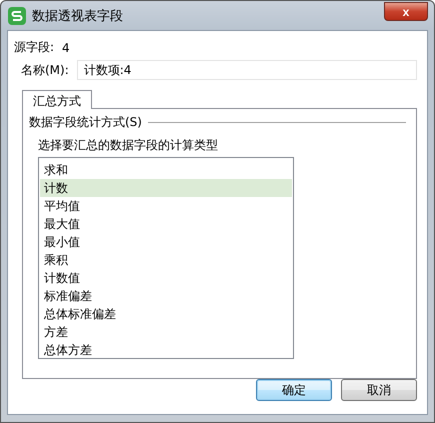  Describe the element at coordinates (57, 99) in the screenshot. I see `tab: 汇总方式` at that location.